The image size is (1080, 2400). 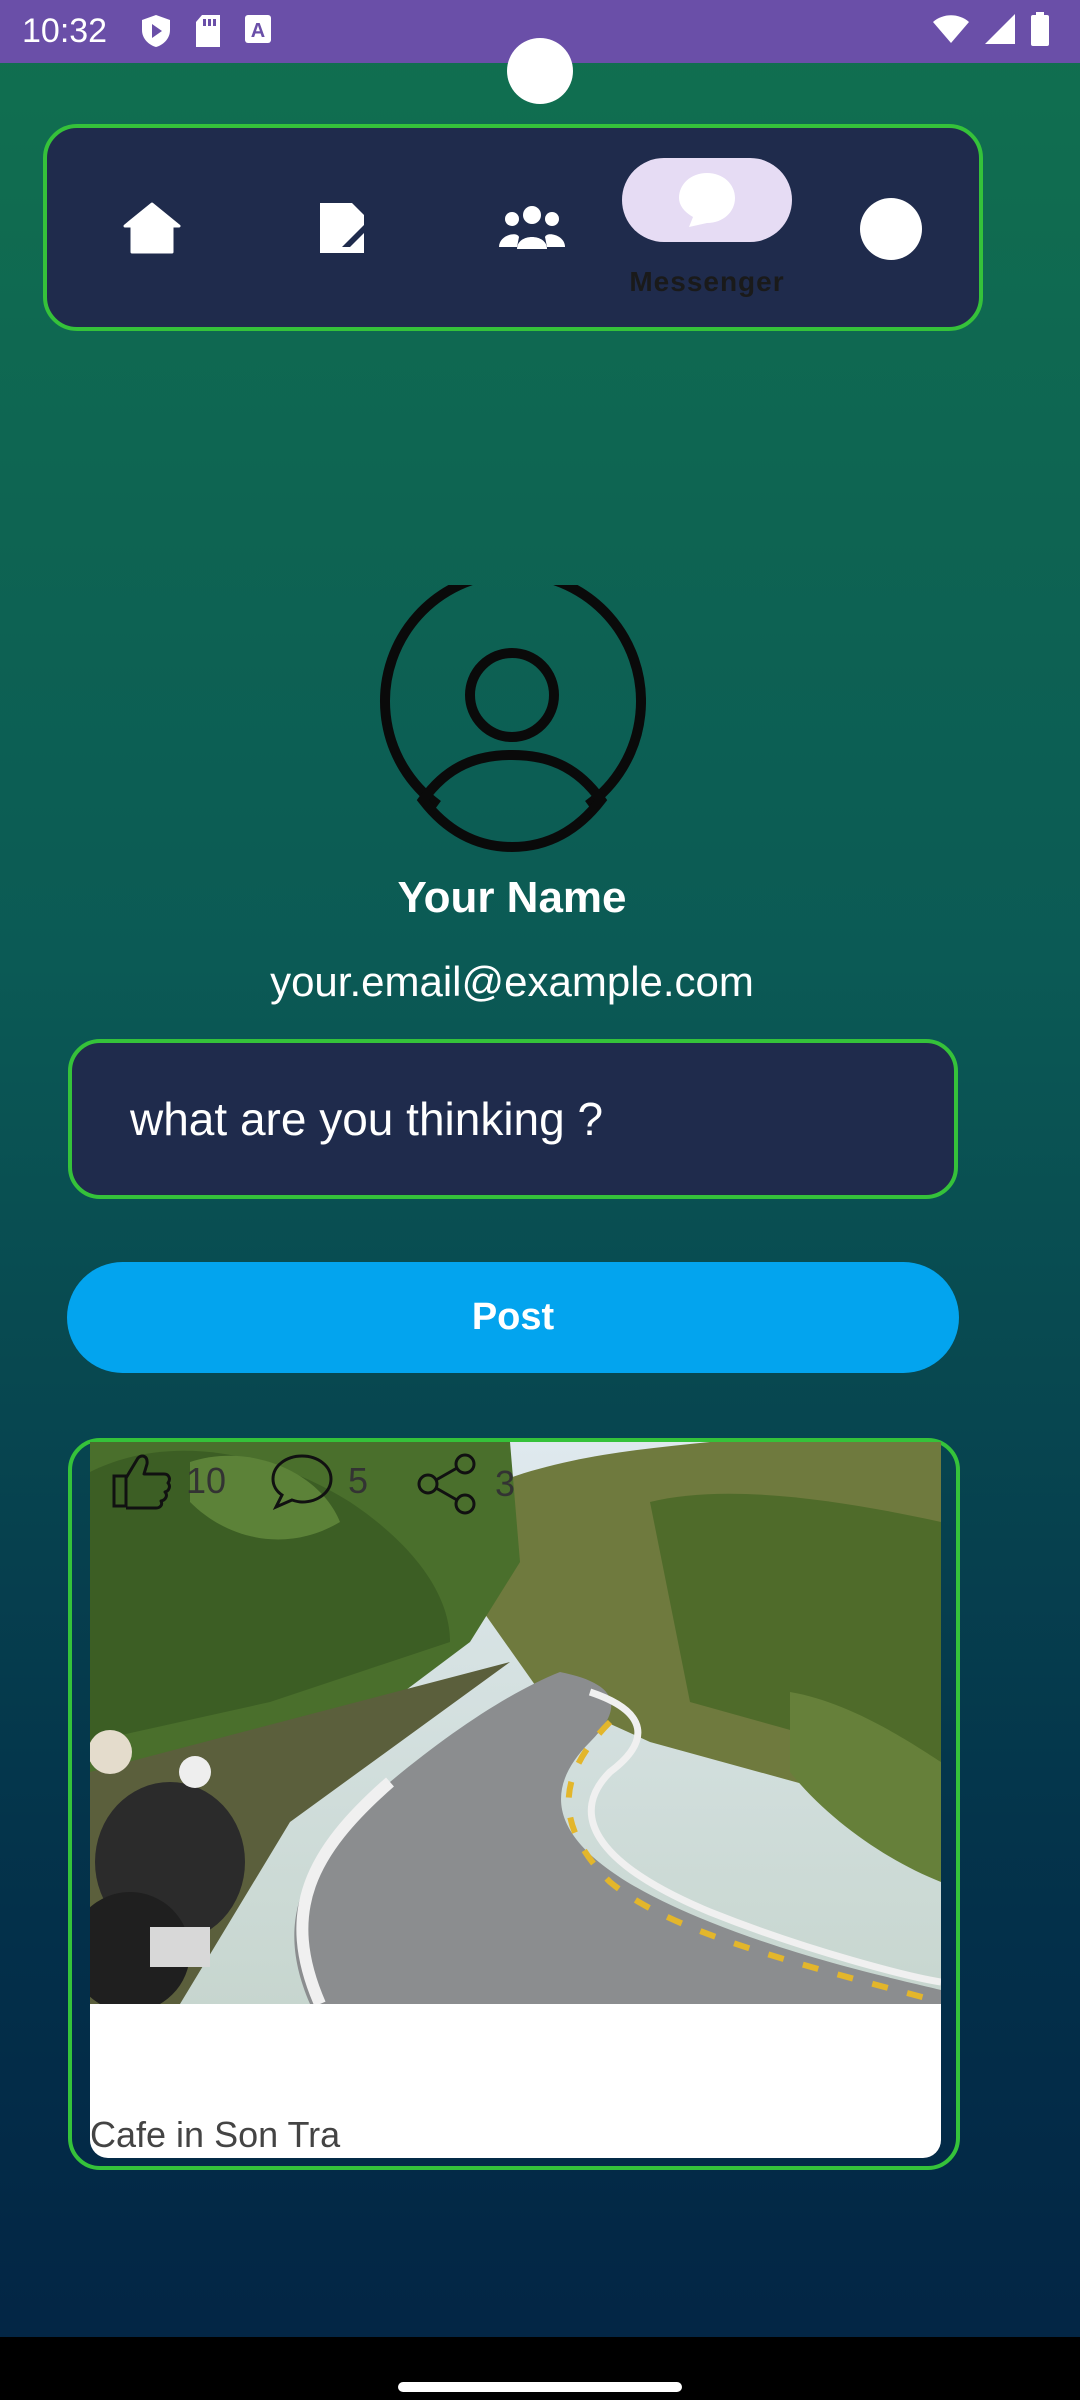 What do you see at coordinates (358, 1480) in the screenshot?
I see `comment-count: 5` at bounding box center [358, 1480].